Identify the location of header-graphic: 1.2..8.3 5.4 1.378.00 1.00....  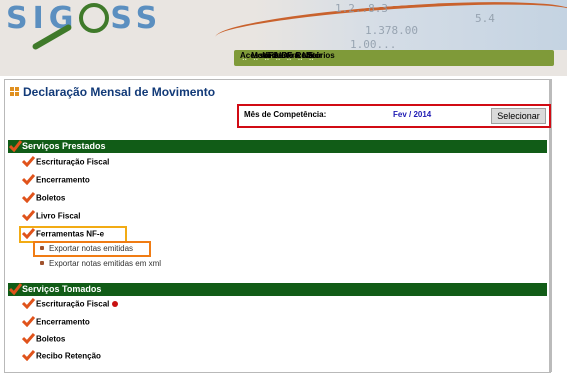
(390, 28).